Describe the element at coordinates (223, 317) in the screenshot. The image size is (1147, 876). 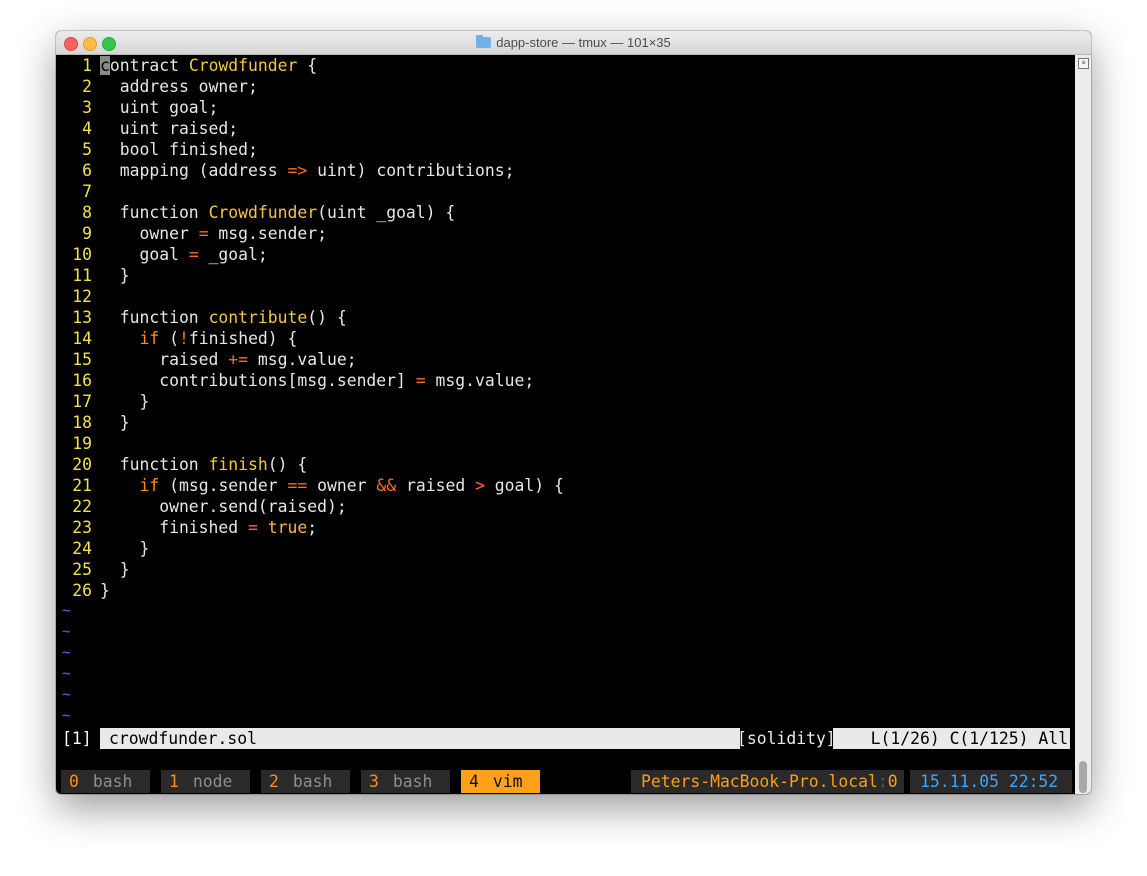
I see `code-text: function contribute() {` at that location.